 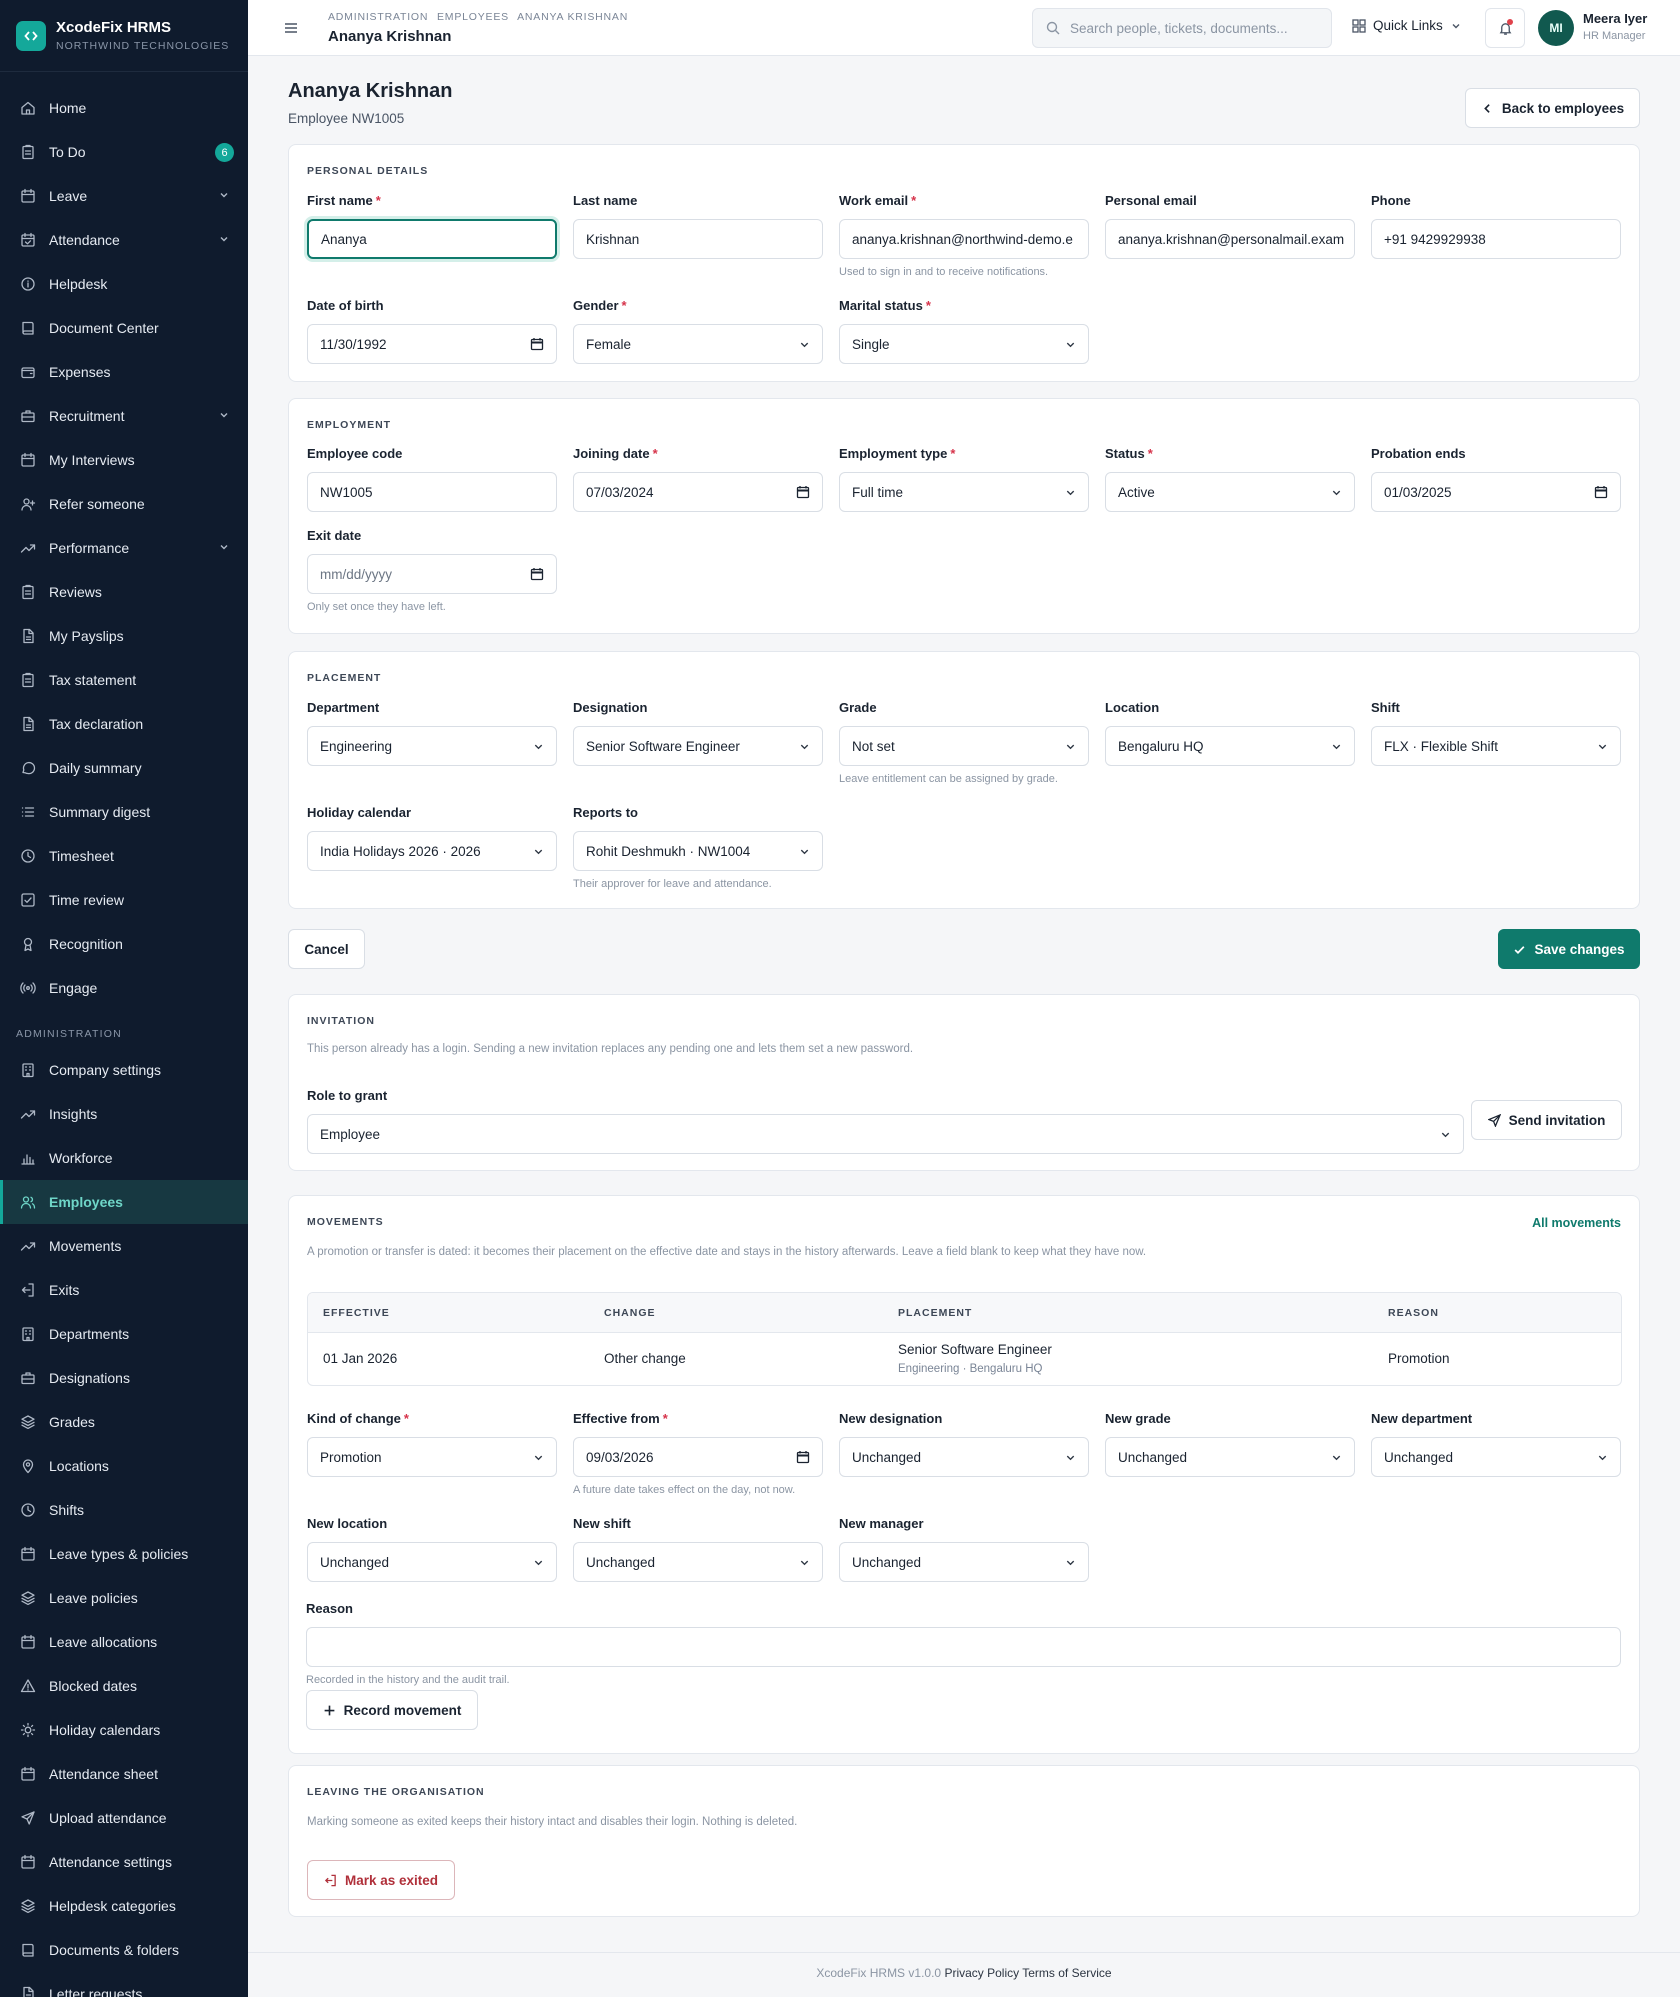 I want to click on back-to-employees-button: Back to employees, so click(x=1552, y=108).